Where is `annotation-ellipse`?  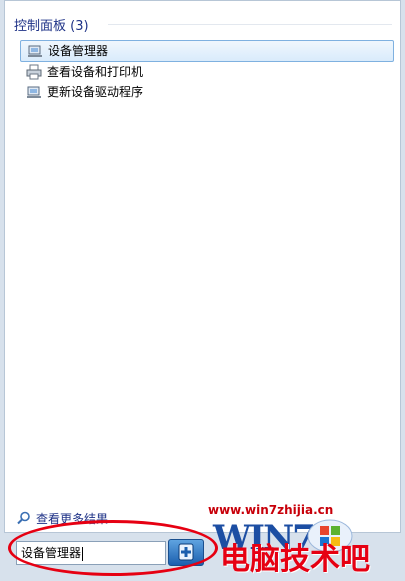
annotation-ellipse is located at coordinates (113, 548).